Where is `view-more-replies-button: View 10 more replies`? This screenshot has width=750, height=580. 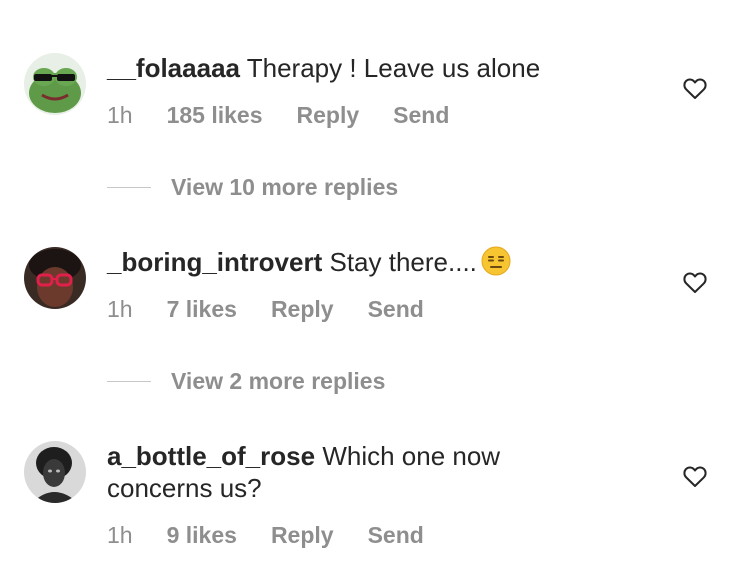
view-more-replies-button: View 10 more replies is located at coordinates (252, 187).